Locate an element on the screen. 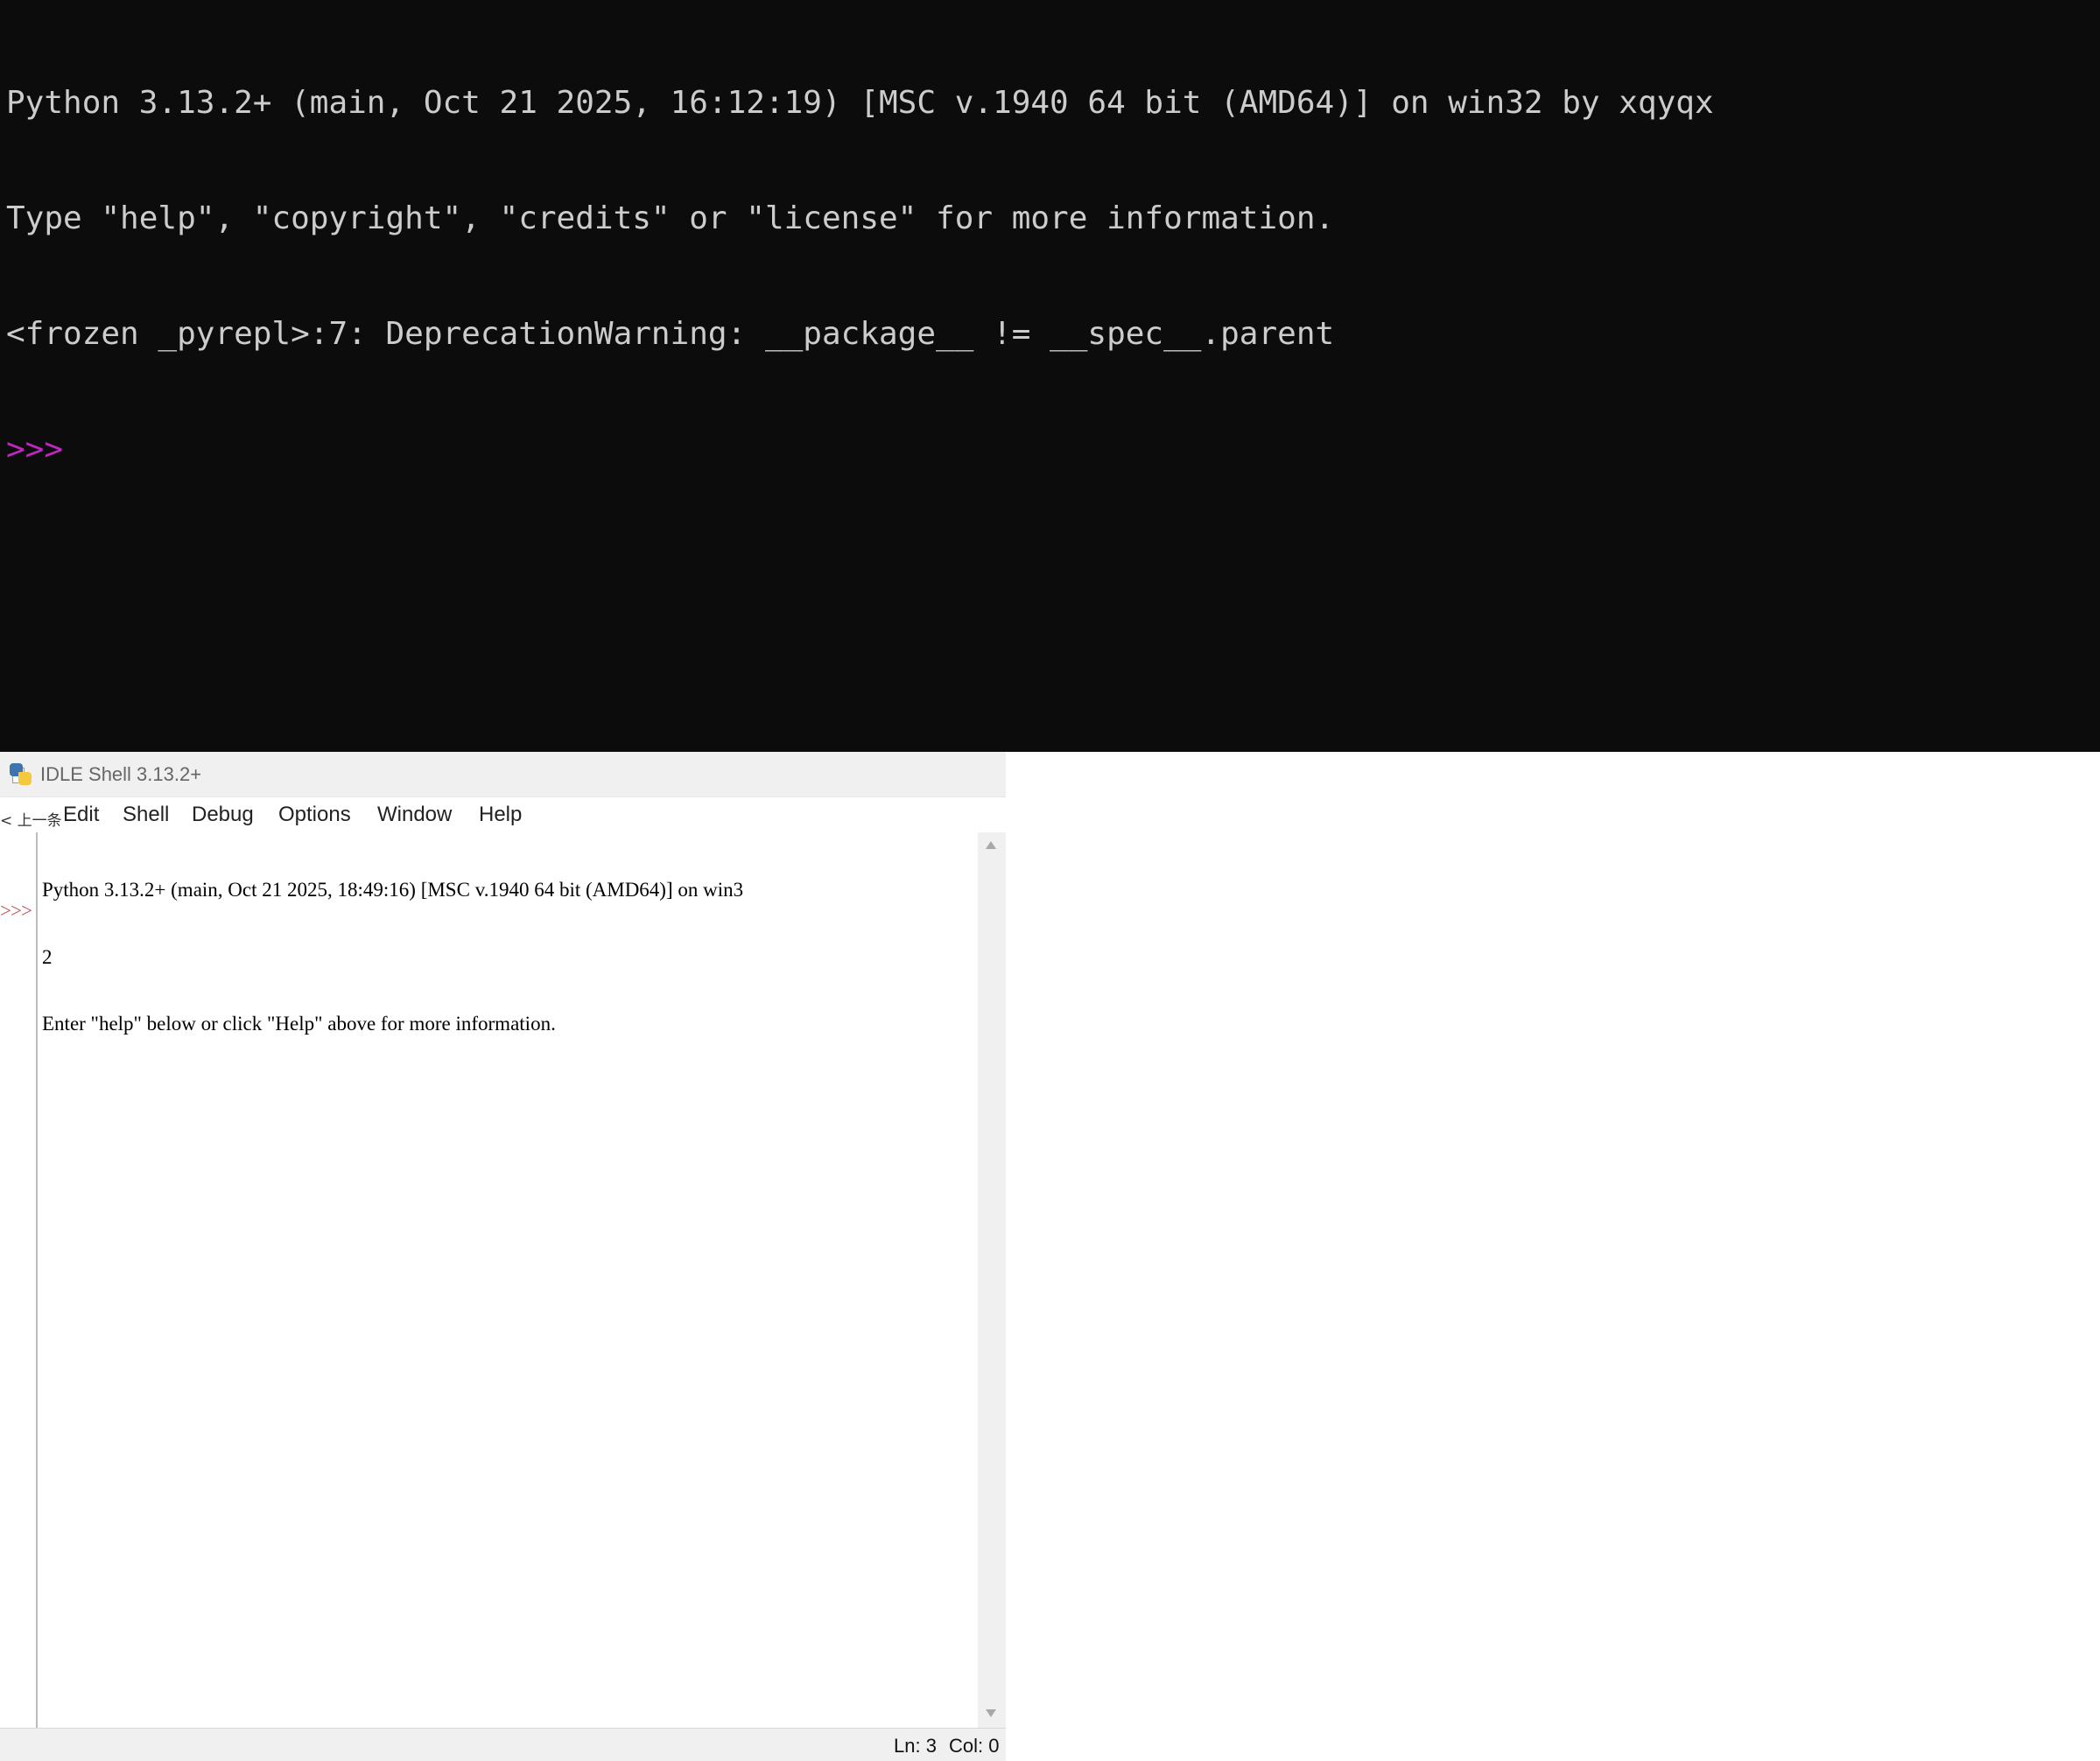  python-idle-icon is located at coordinates (21, 774).